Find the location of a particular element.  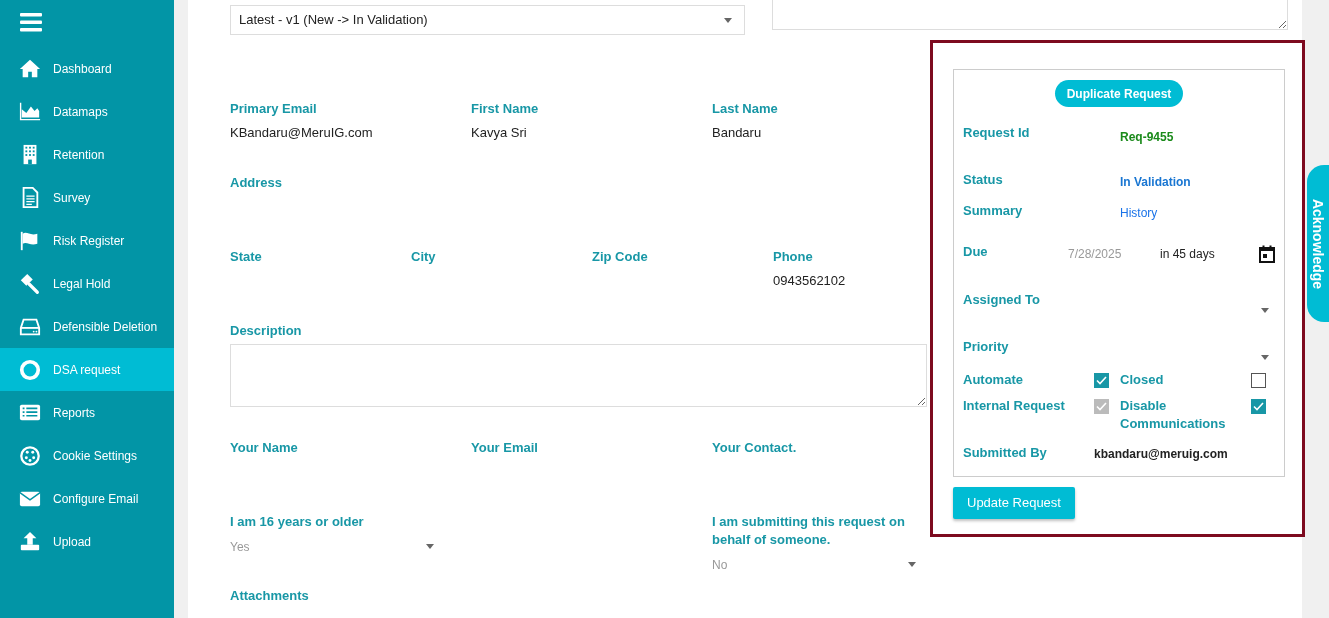

cookie-icon is located at coordinates (30, 455).